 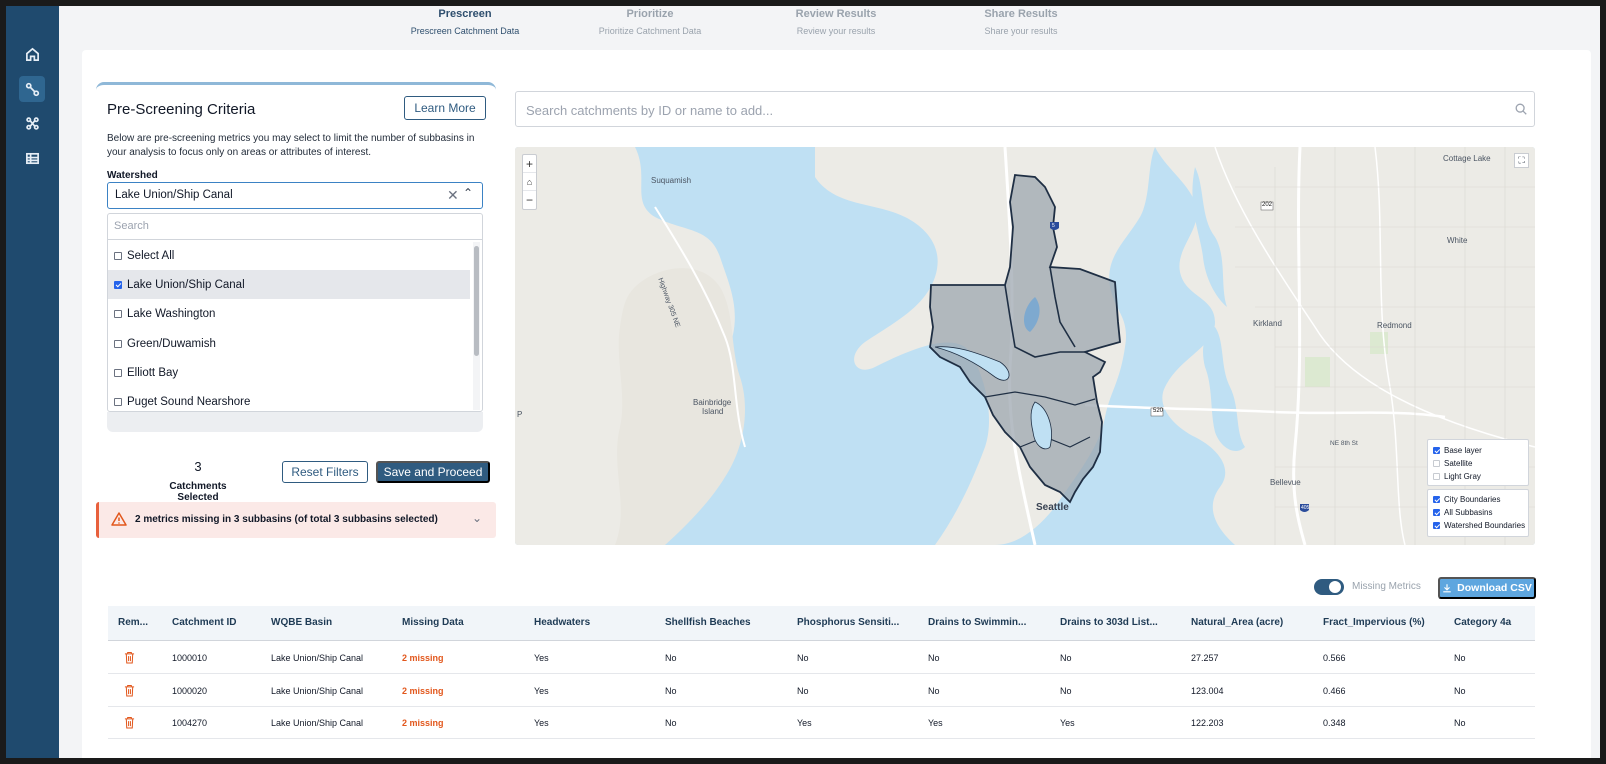 What do you see at coordinates (433, 472) in the screenshot?
I see `save-proceed-button: Save and Proceed` at bounding box center [433, 472].